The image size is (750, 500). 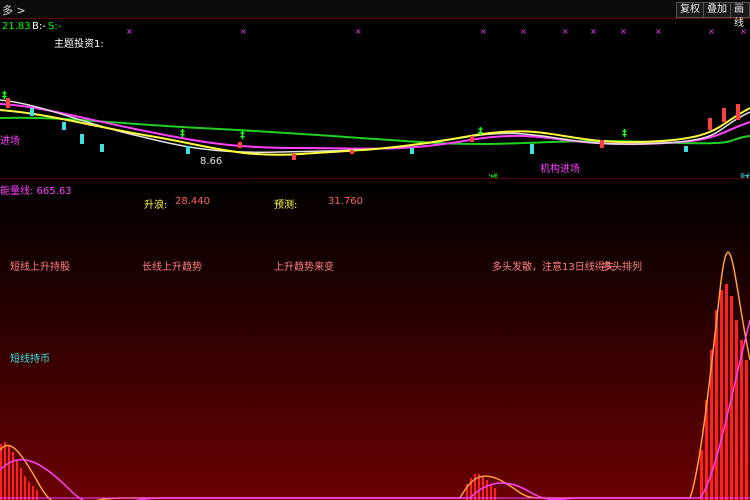 What do you see at coordinates (14, 10) in the screenshot?
I see `menu-title: 多 >` at bounding box center [14, 10].